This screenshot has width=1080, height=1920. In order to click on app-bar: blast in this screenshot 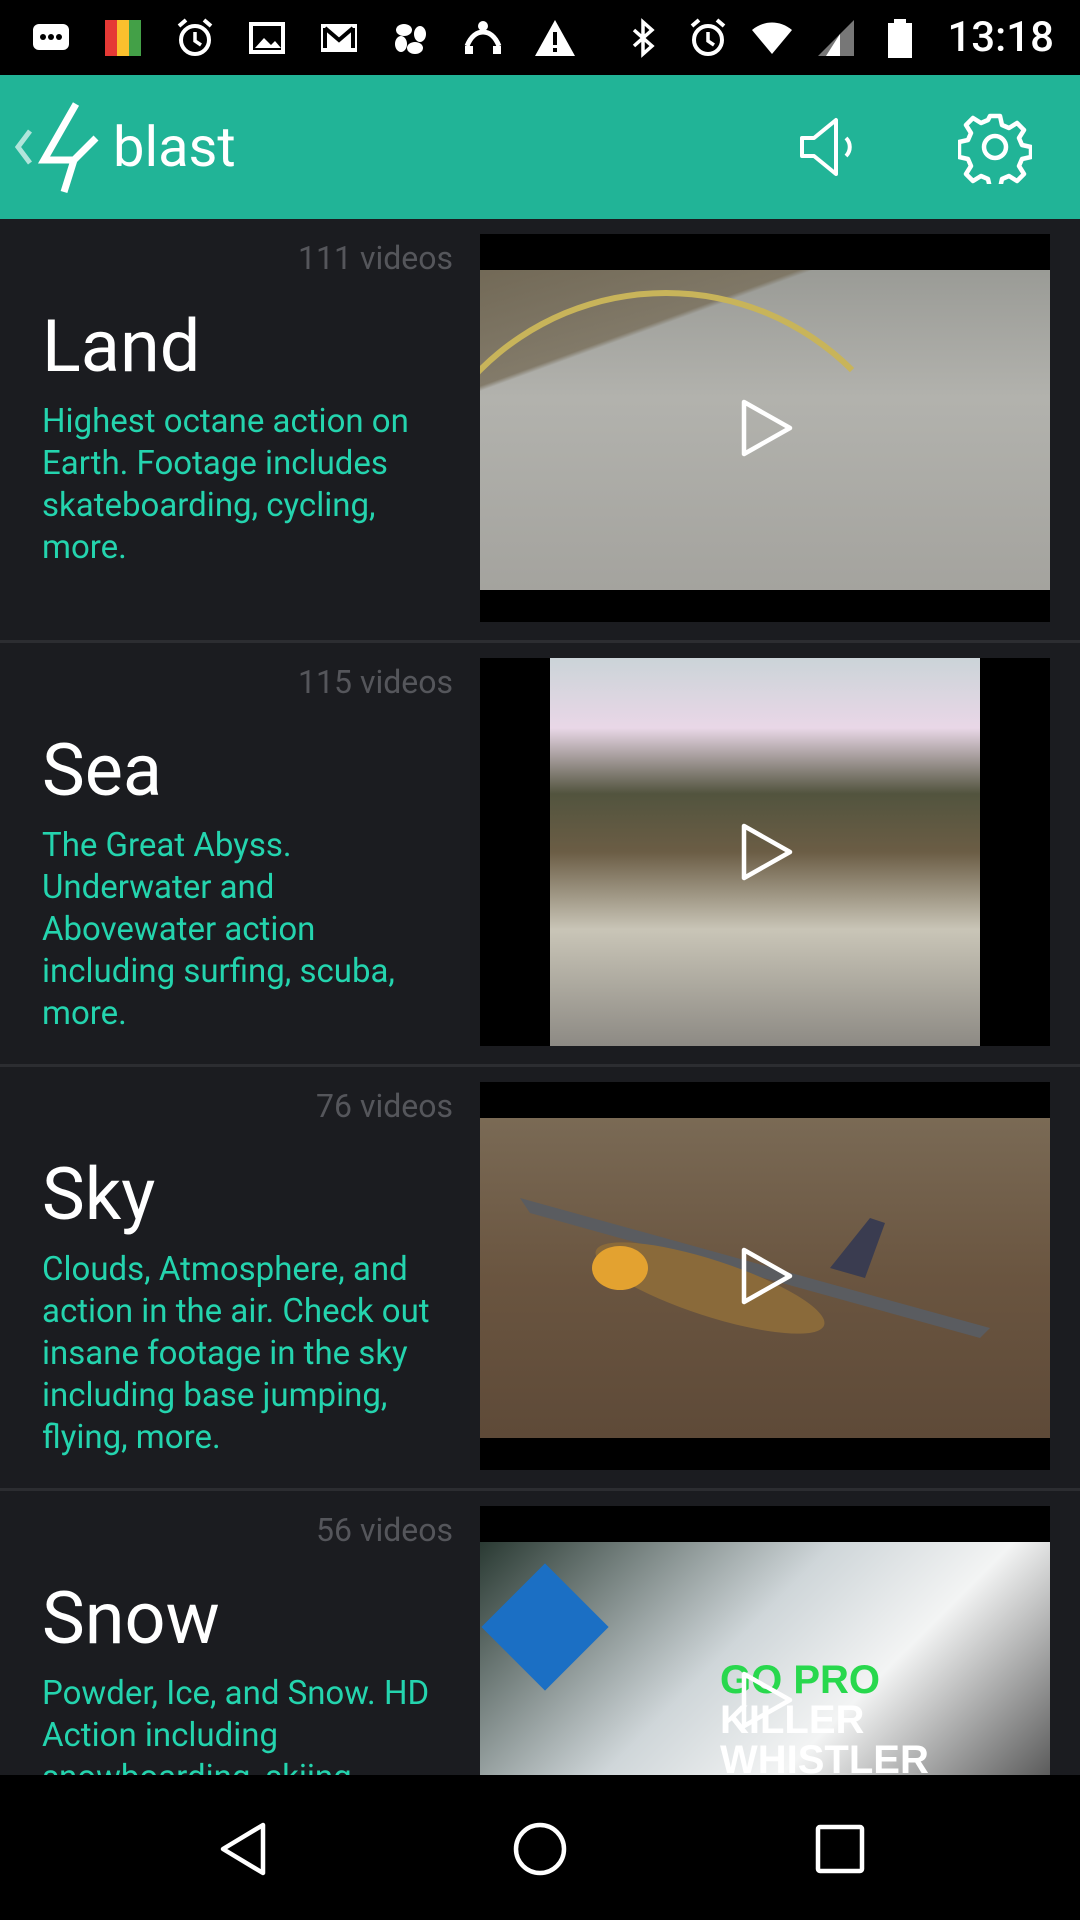, I will do `click(540, 147)`.